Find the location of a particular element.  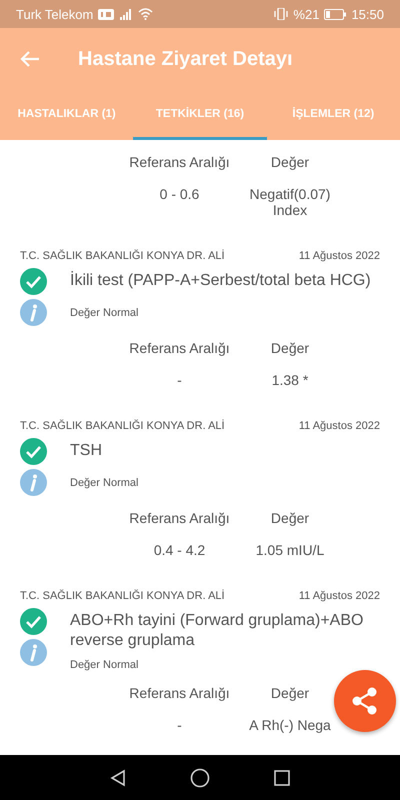

hd-icon is located at coordinates (106, 14).